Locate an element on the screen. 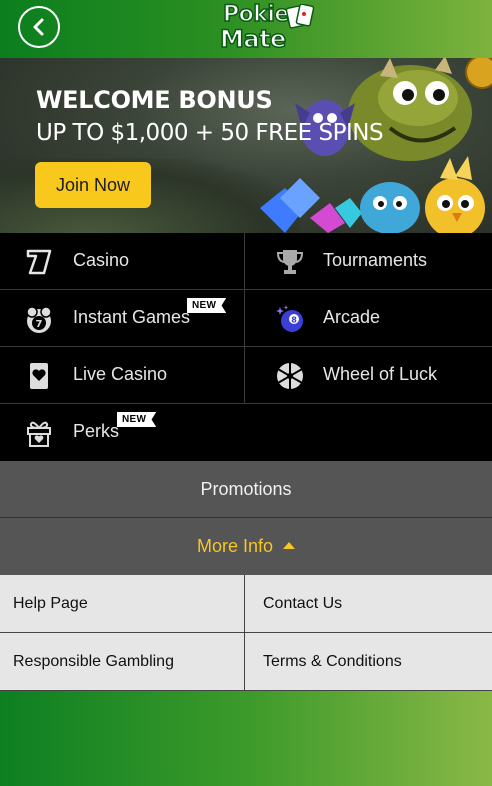 Image resolution: width=492 pixels, height=786 pixels. responsible-gambling-link: Responsible Gambling is located at coordinates (122, 661).